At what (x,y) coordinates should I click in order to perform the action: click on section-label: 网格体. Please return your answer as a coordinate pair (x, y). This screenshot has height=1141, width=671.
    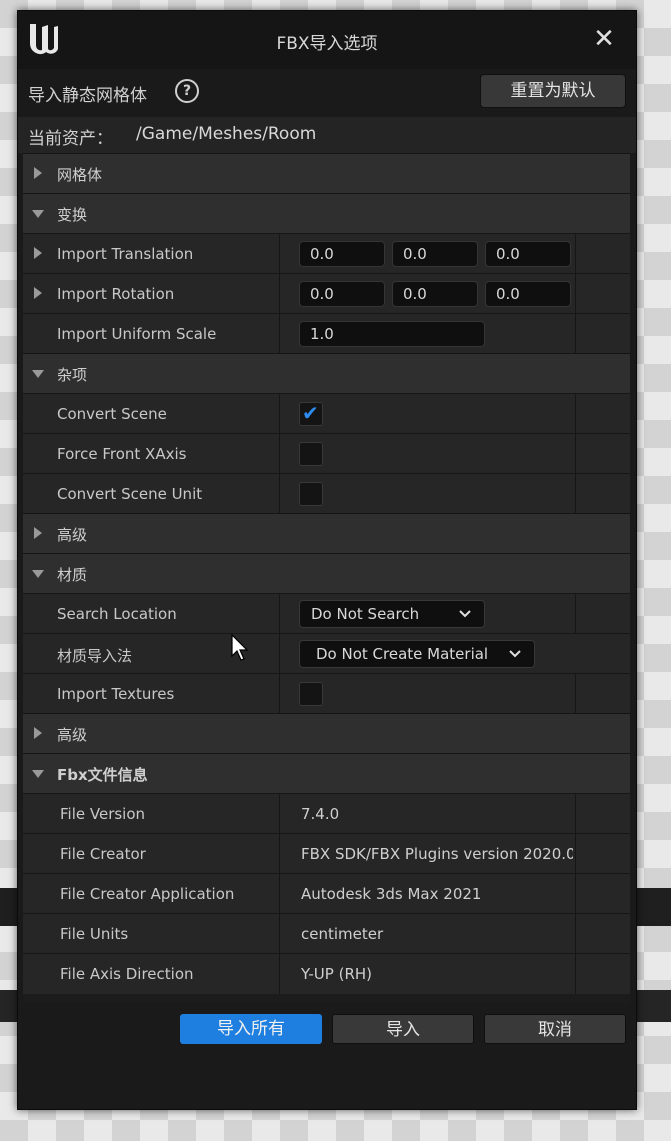
    Looking at the image, I should click on (80, 175).